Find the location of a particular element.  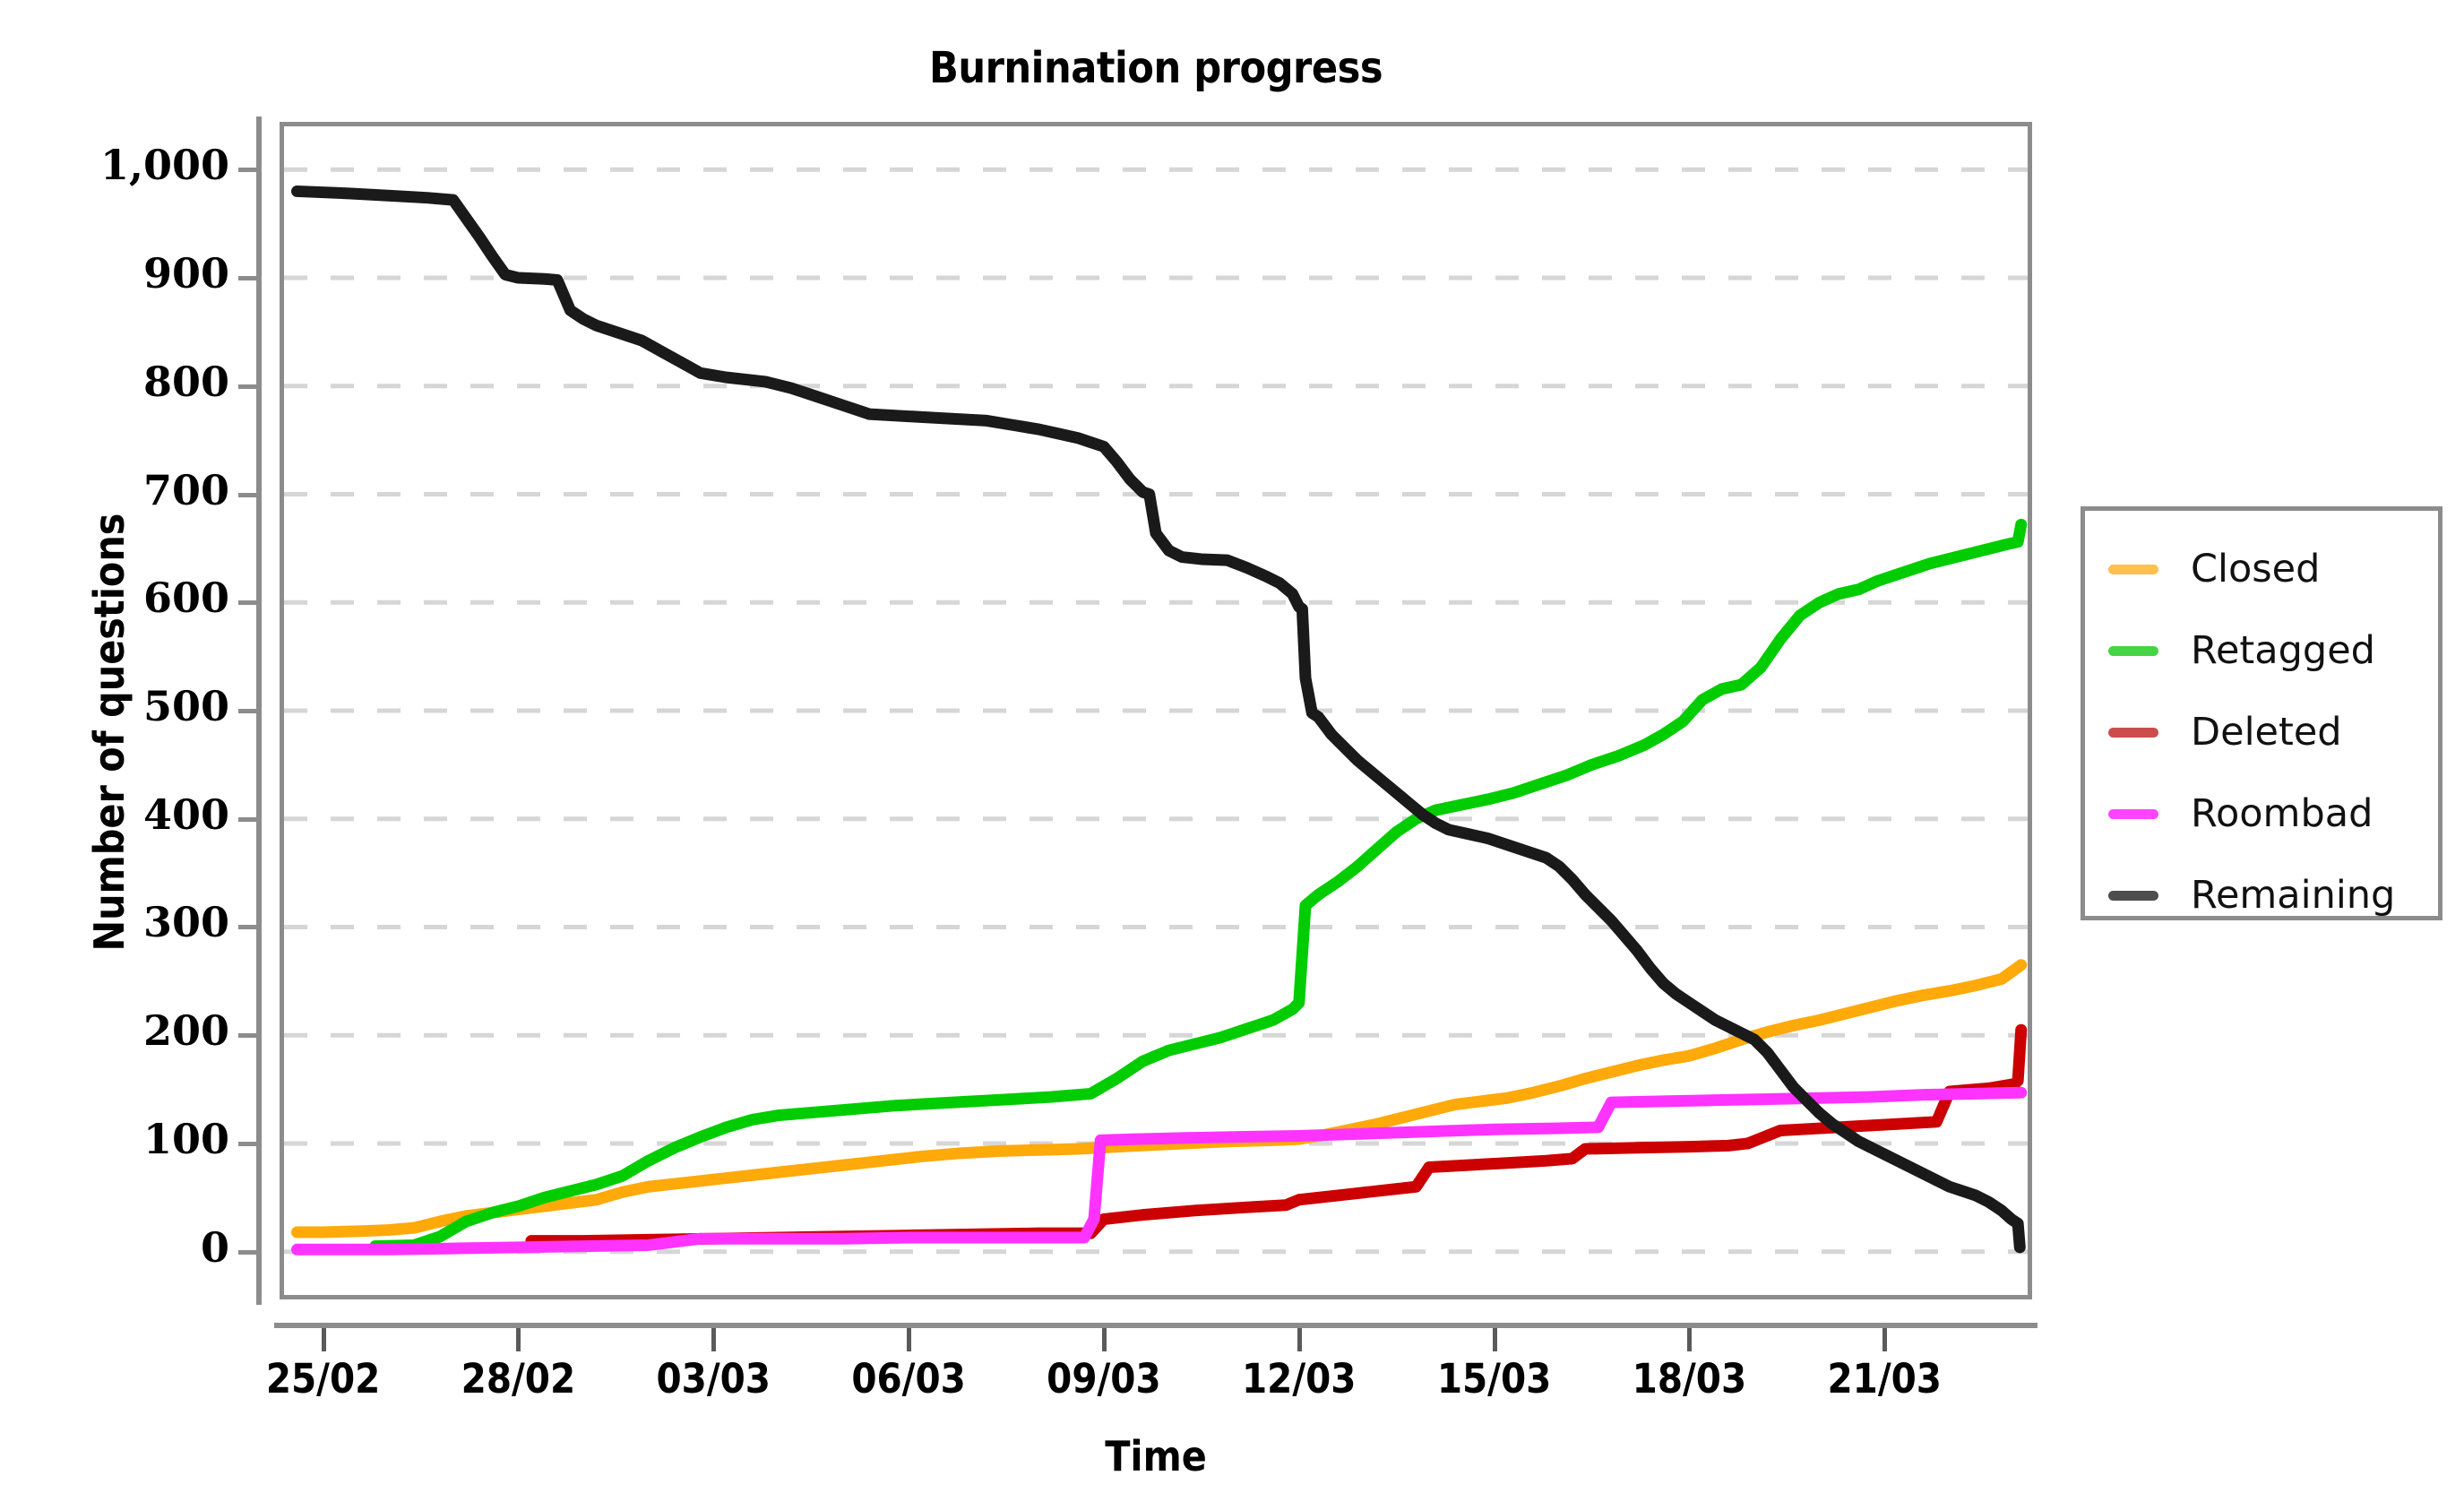

y-axis-tick-label: 700 is located at coordinates (185, 489).